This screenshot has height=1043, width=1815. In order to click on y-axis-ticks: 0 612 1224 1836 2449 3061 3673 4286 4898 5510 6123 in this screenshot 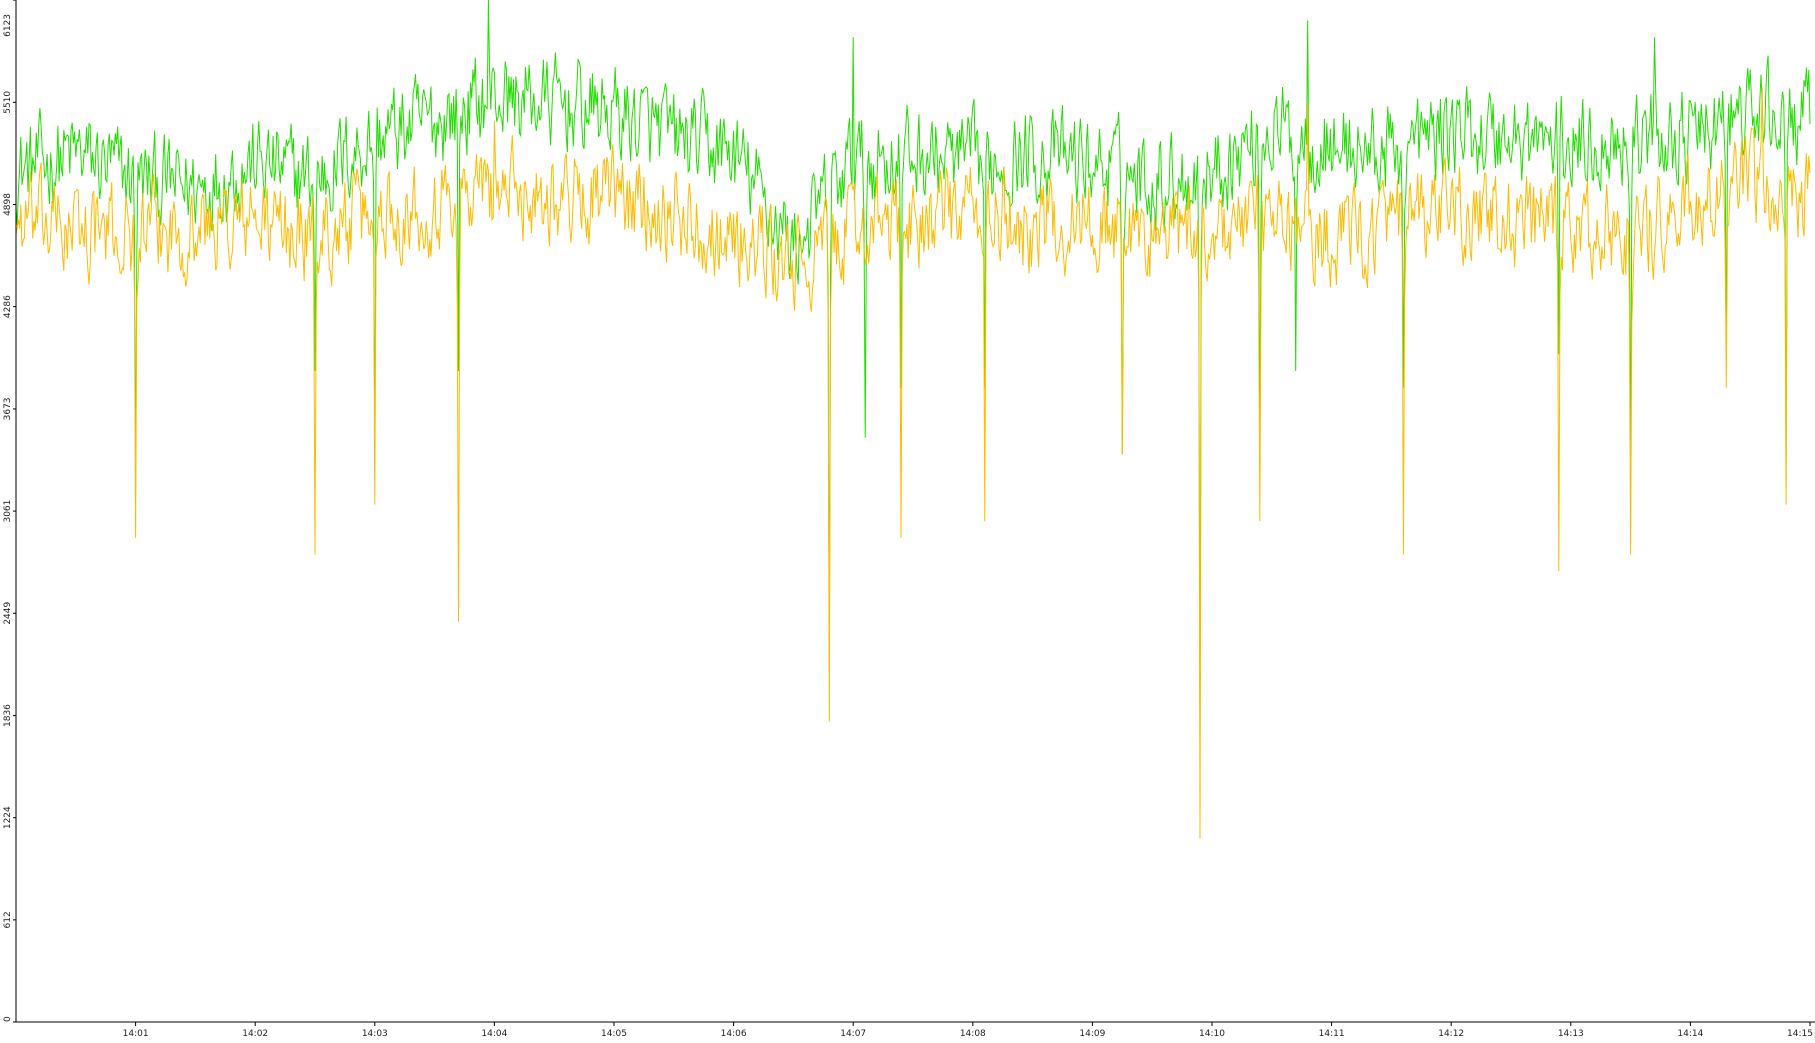, I will do `click(9, 511)`.